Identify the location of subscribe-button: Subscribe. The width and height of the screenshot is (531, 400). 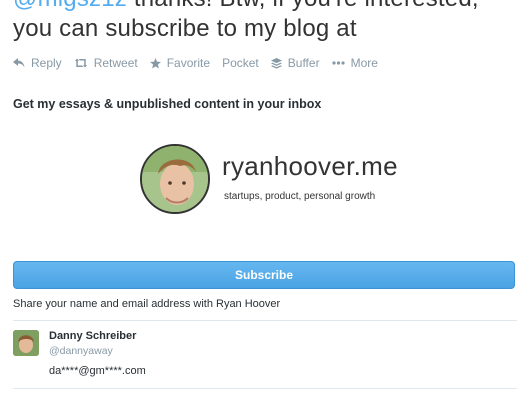
(264, 275).